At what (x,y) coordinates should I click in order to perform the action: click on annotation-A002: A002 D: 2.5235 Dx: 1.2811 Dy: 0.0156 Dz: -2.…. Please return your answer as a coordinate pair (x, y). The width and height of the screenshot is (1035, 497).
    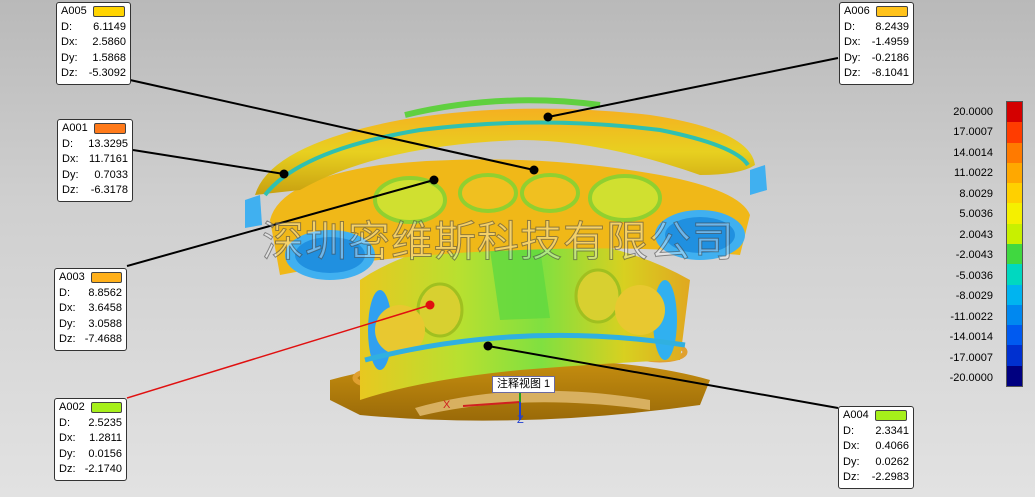
    Looking at the image, I should click on (90, 439).